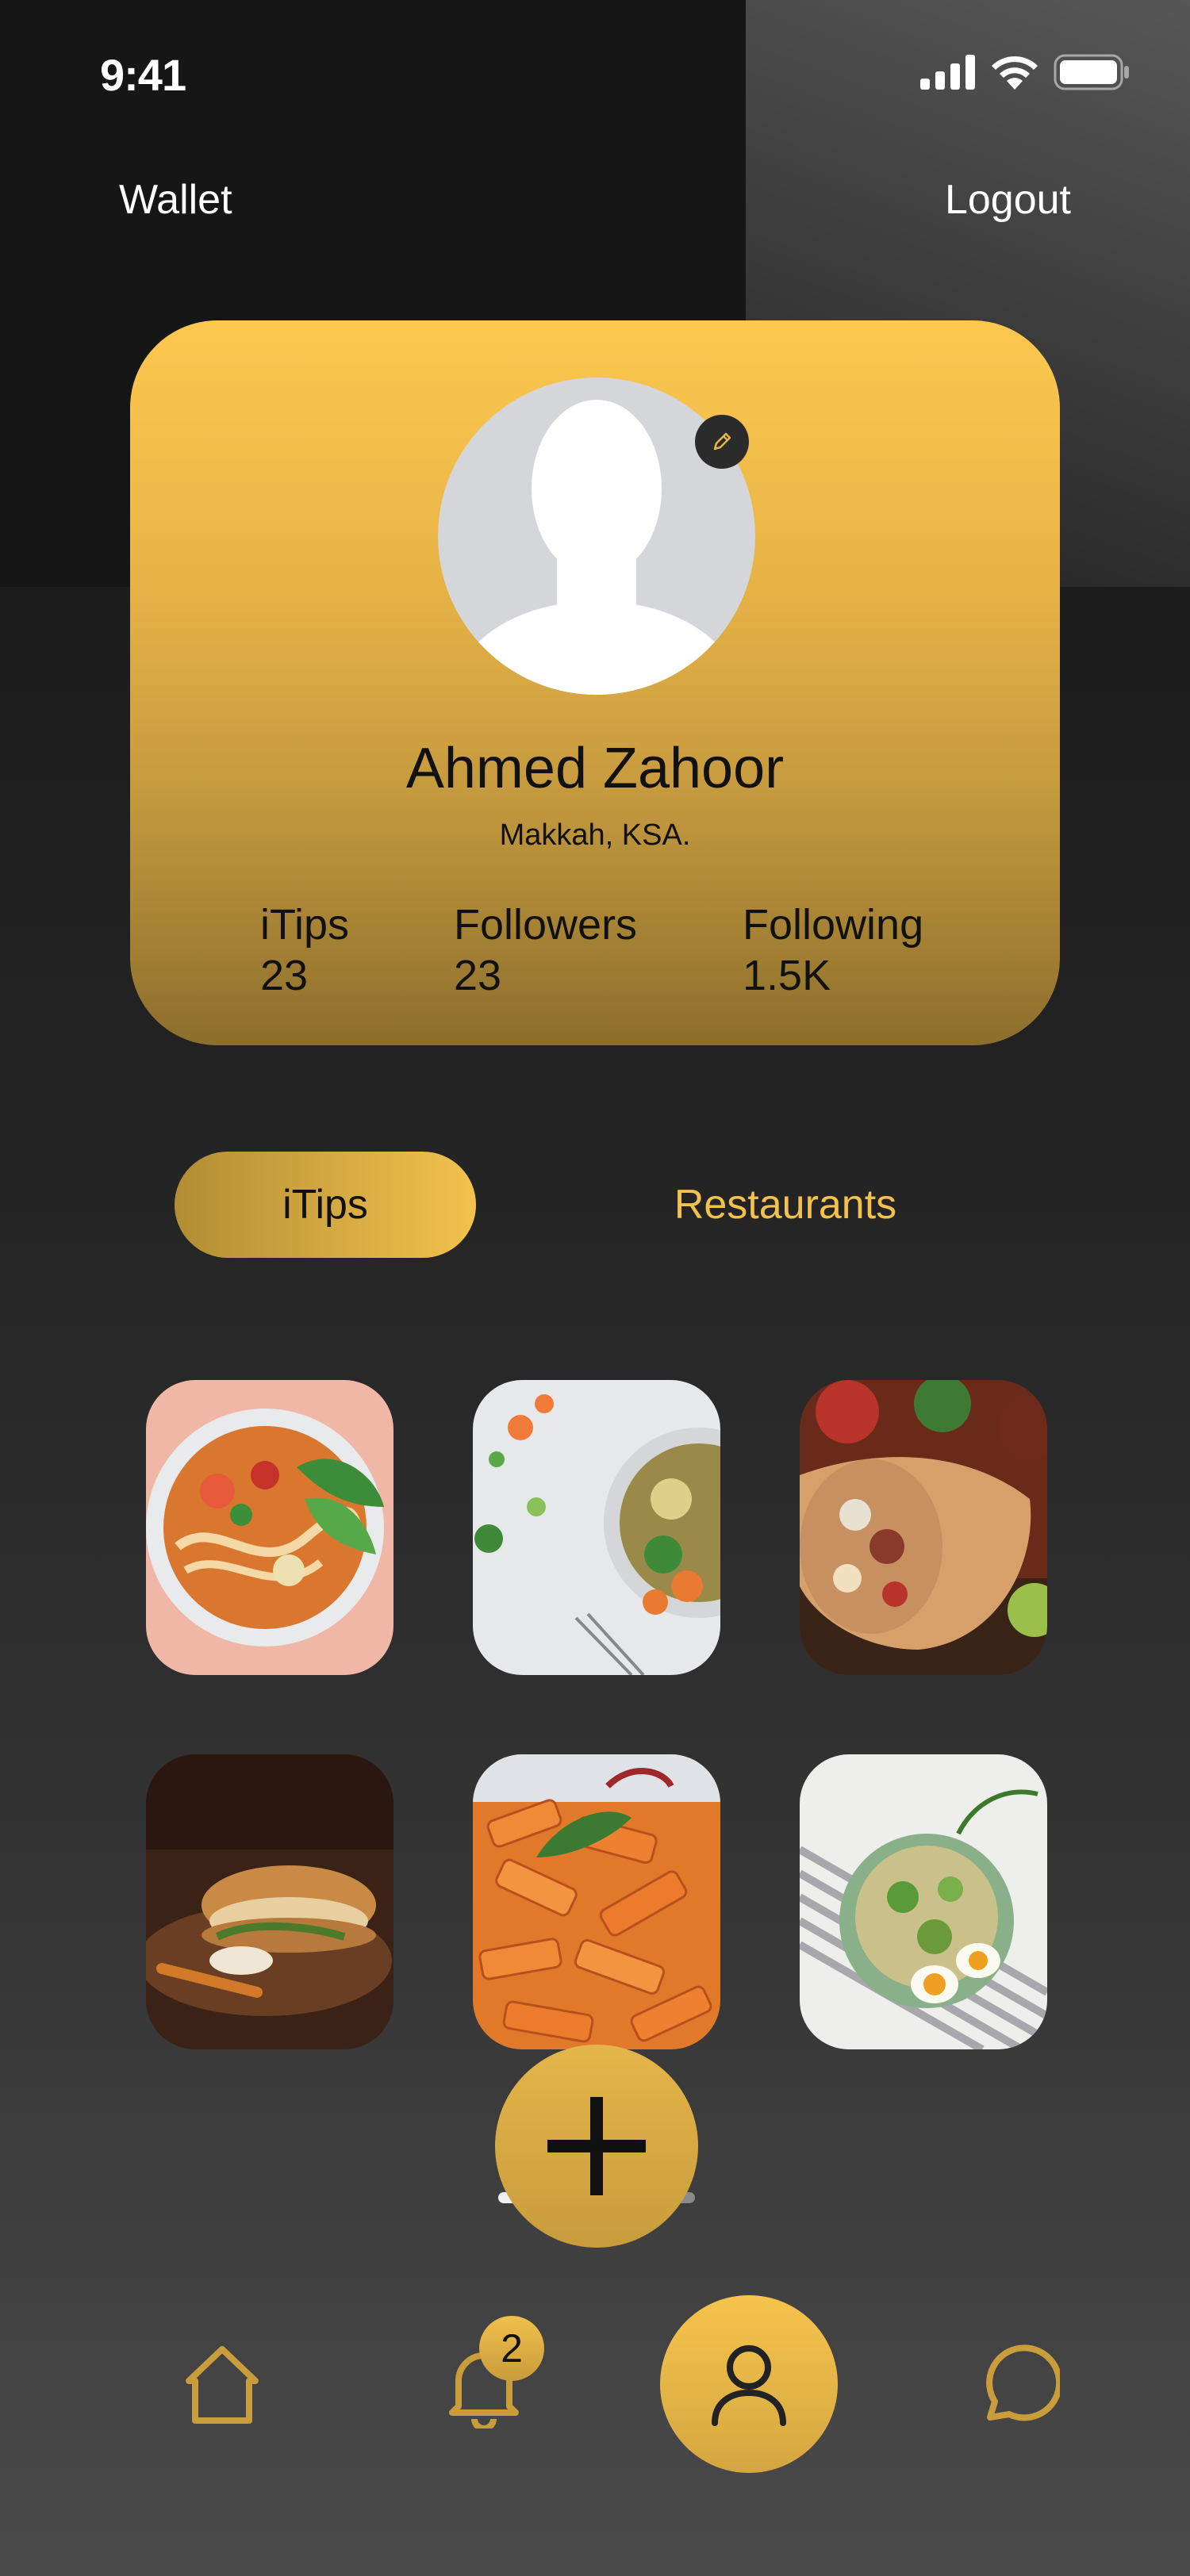 The width and height of the screenshot is (1190, 2576). I want to click on stat-label: iTips, so click(305, 925).